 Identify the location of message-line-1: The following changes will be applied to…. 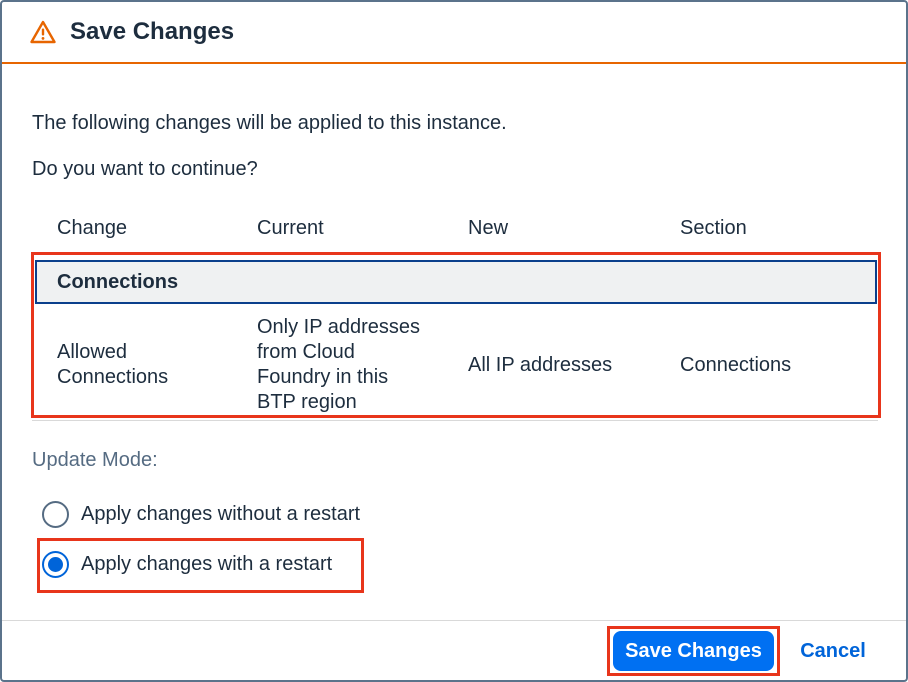
(269, 123).